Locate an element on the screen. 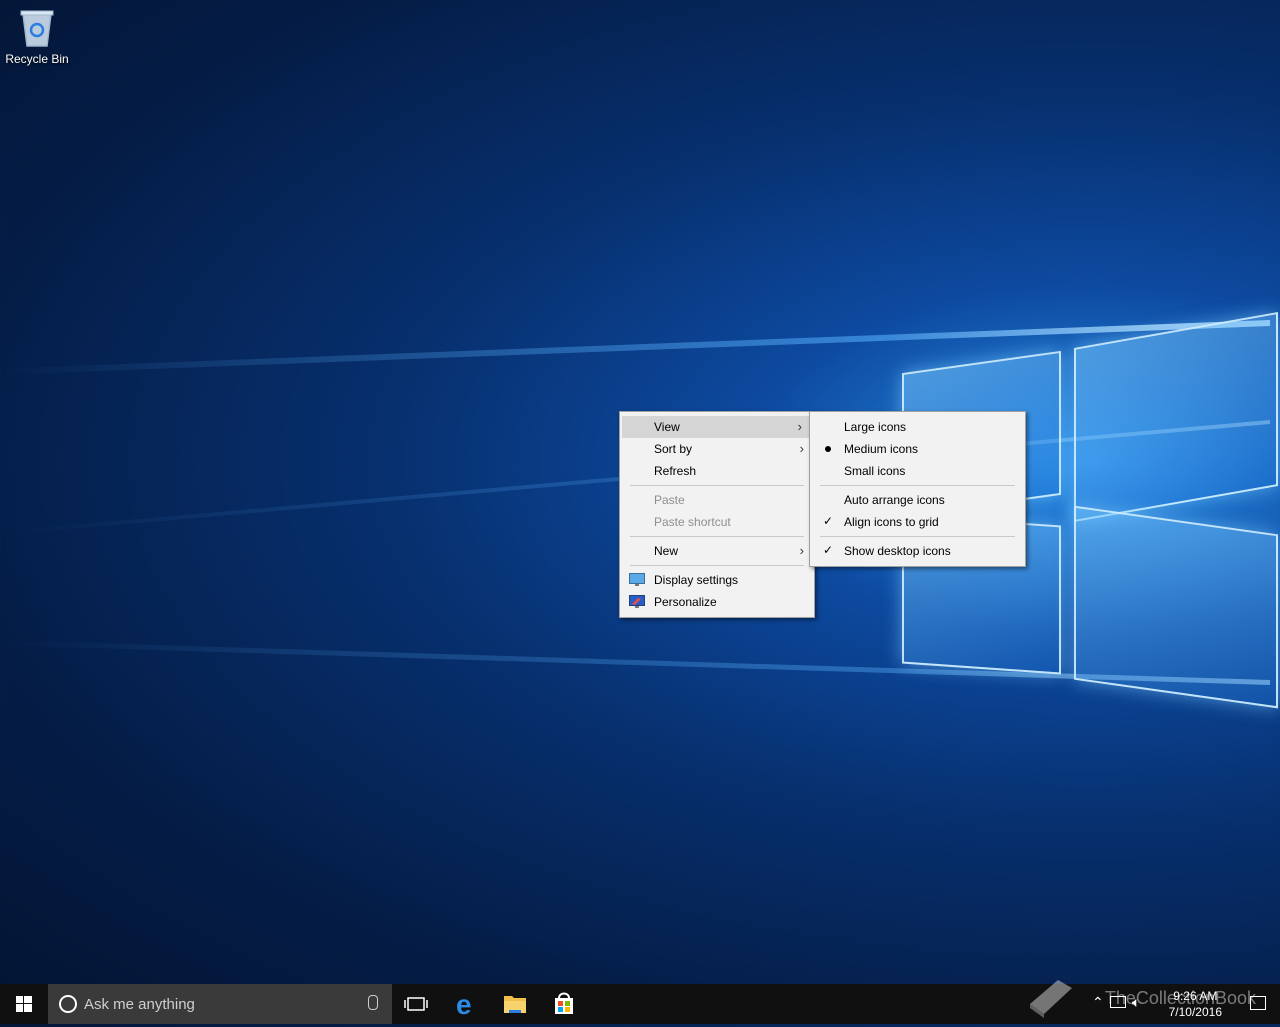  menu-item-display-settings: Display settings is located at coordinates (717, 580).